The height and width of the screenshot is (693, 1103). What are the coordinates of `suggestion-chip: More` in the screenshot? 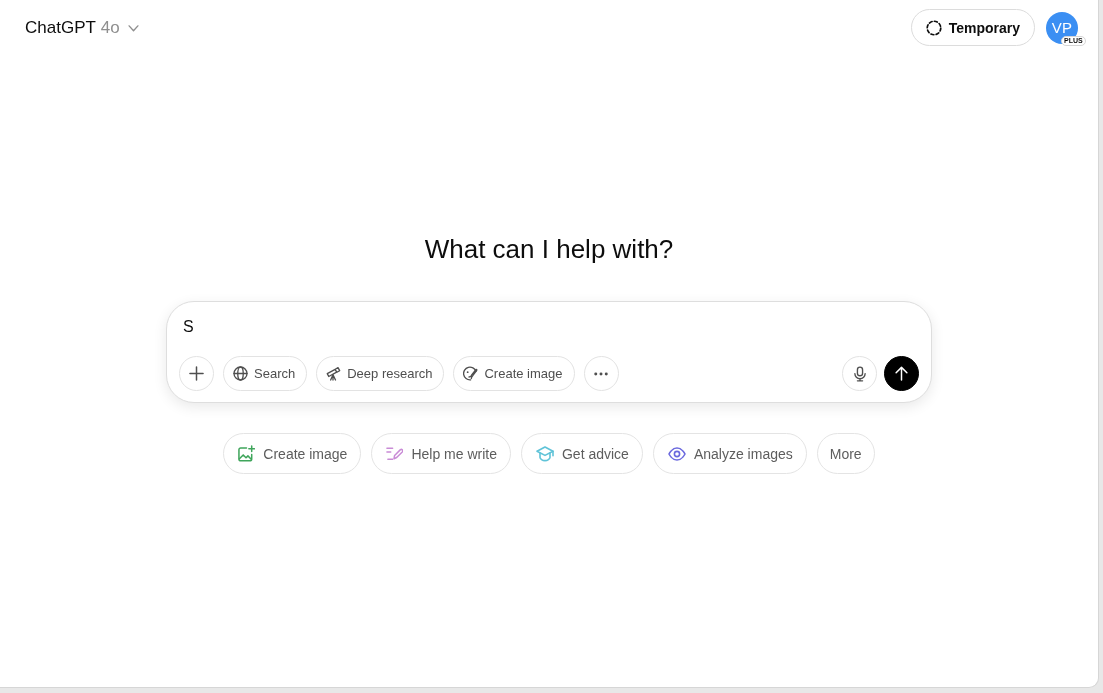 It's located at (845, 453).